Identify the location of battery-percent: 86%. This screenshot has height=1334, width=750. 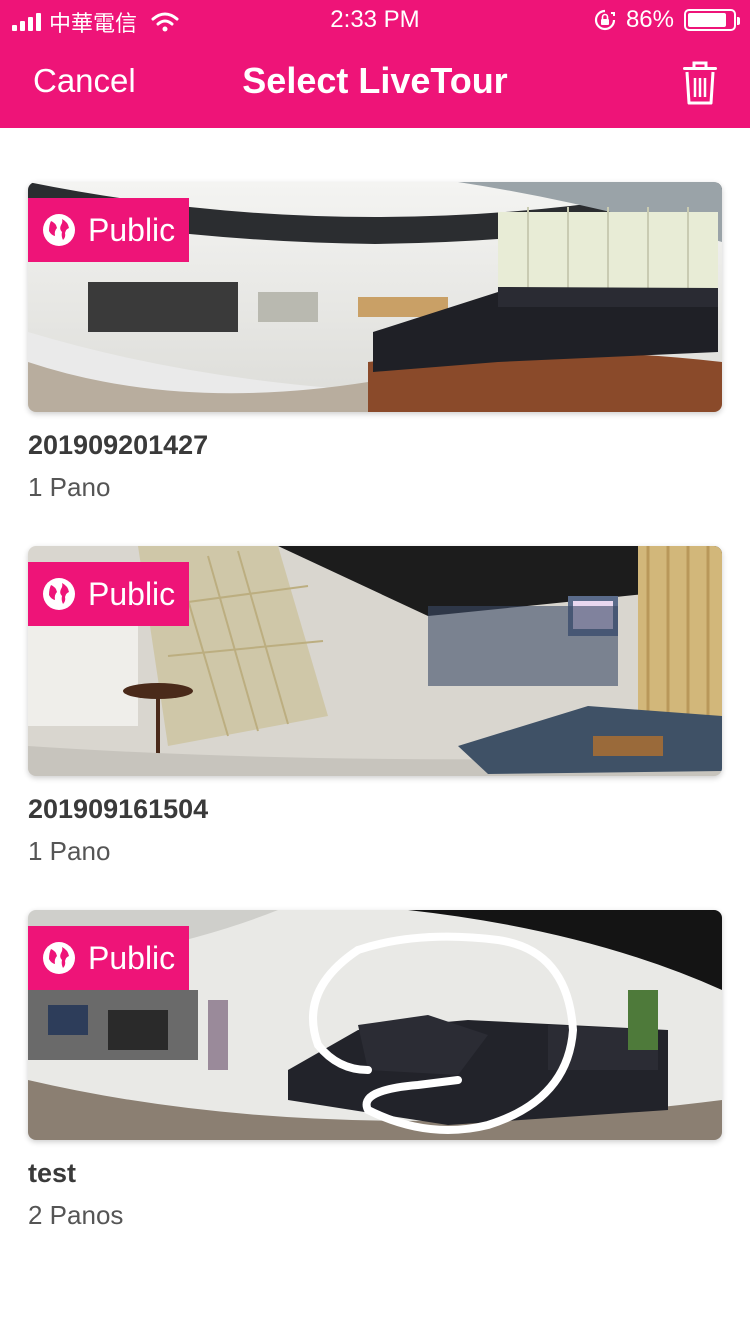
(649, 19).